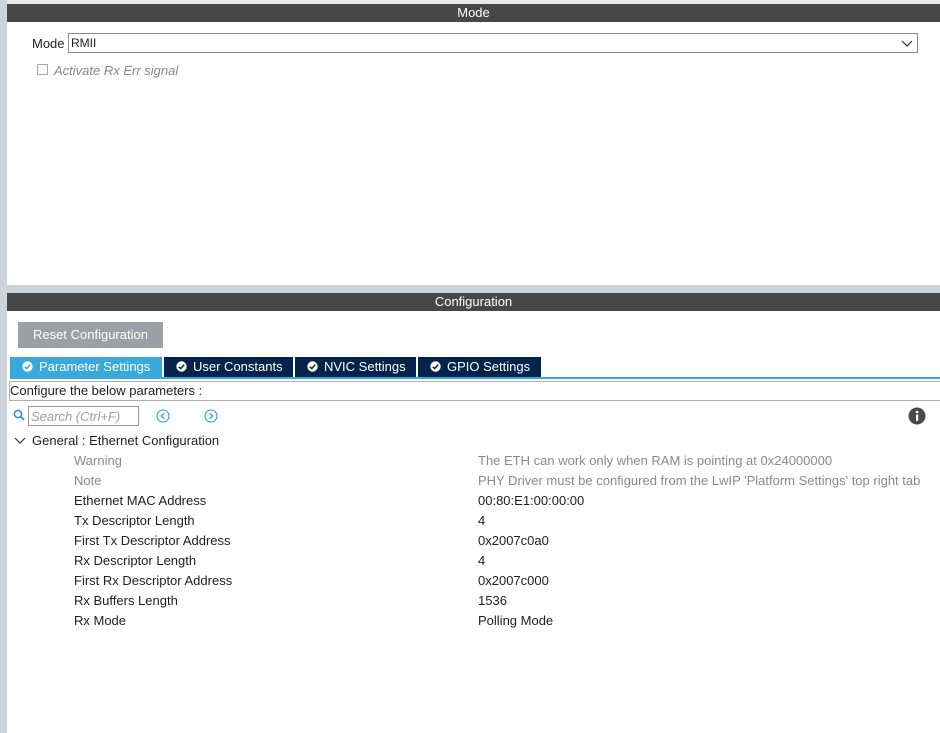 This screenshot has width=940, height=733. What do you see at coordinates (88, 480) in the screenshot?
I see `param-name: Note` at bounding box center [88, 480].